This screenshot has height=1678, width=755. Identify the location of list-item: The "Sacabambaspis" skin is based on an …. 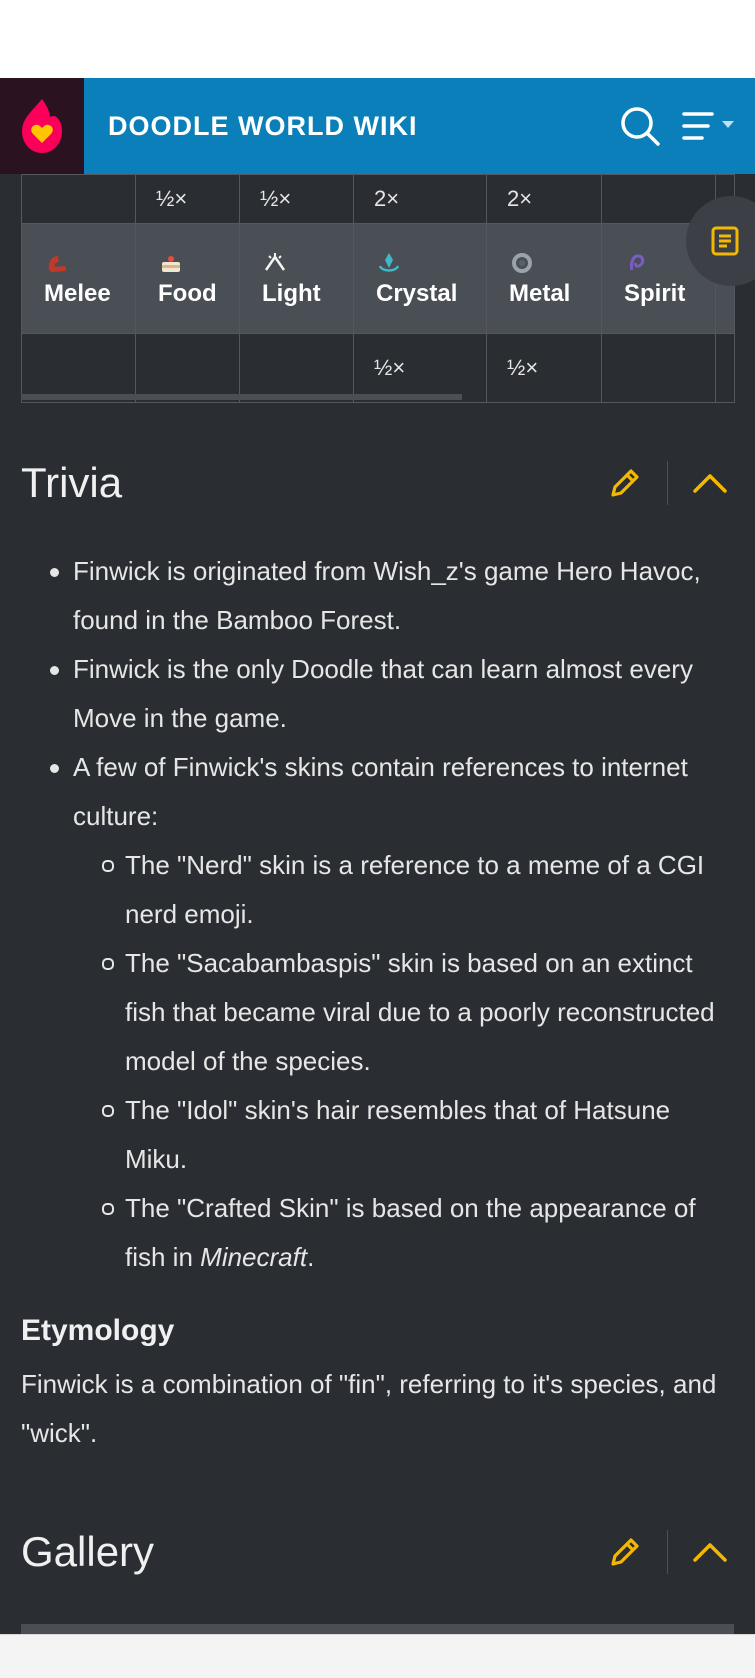
(403, 1012).